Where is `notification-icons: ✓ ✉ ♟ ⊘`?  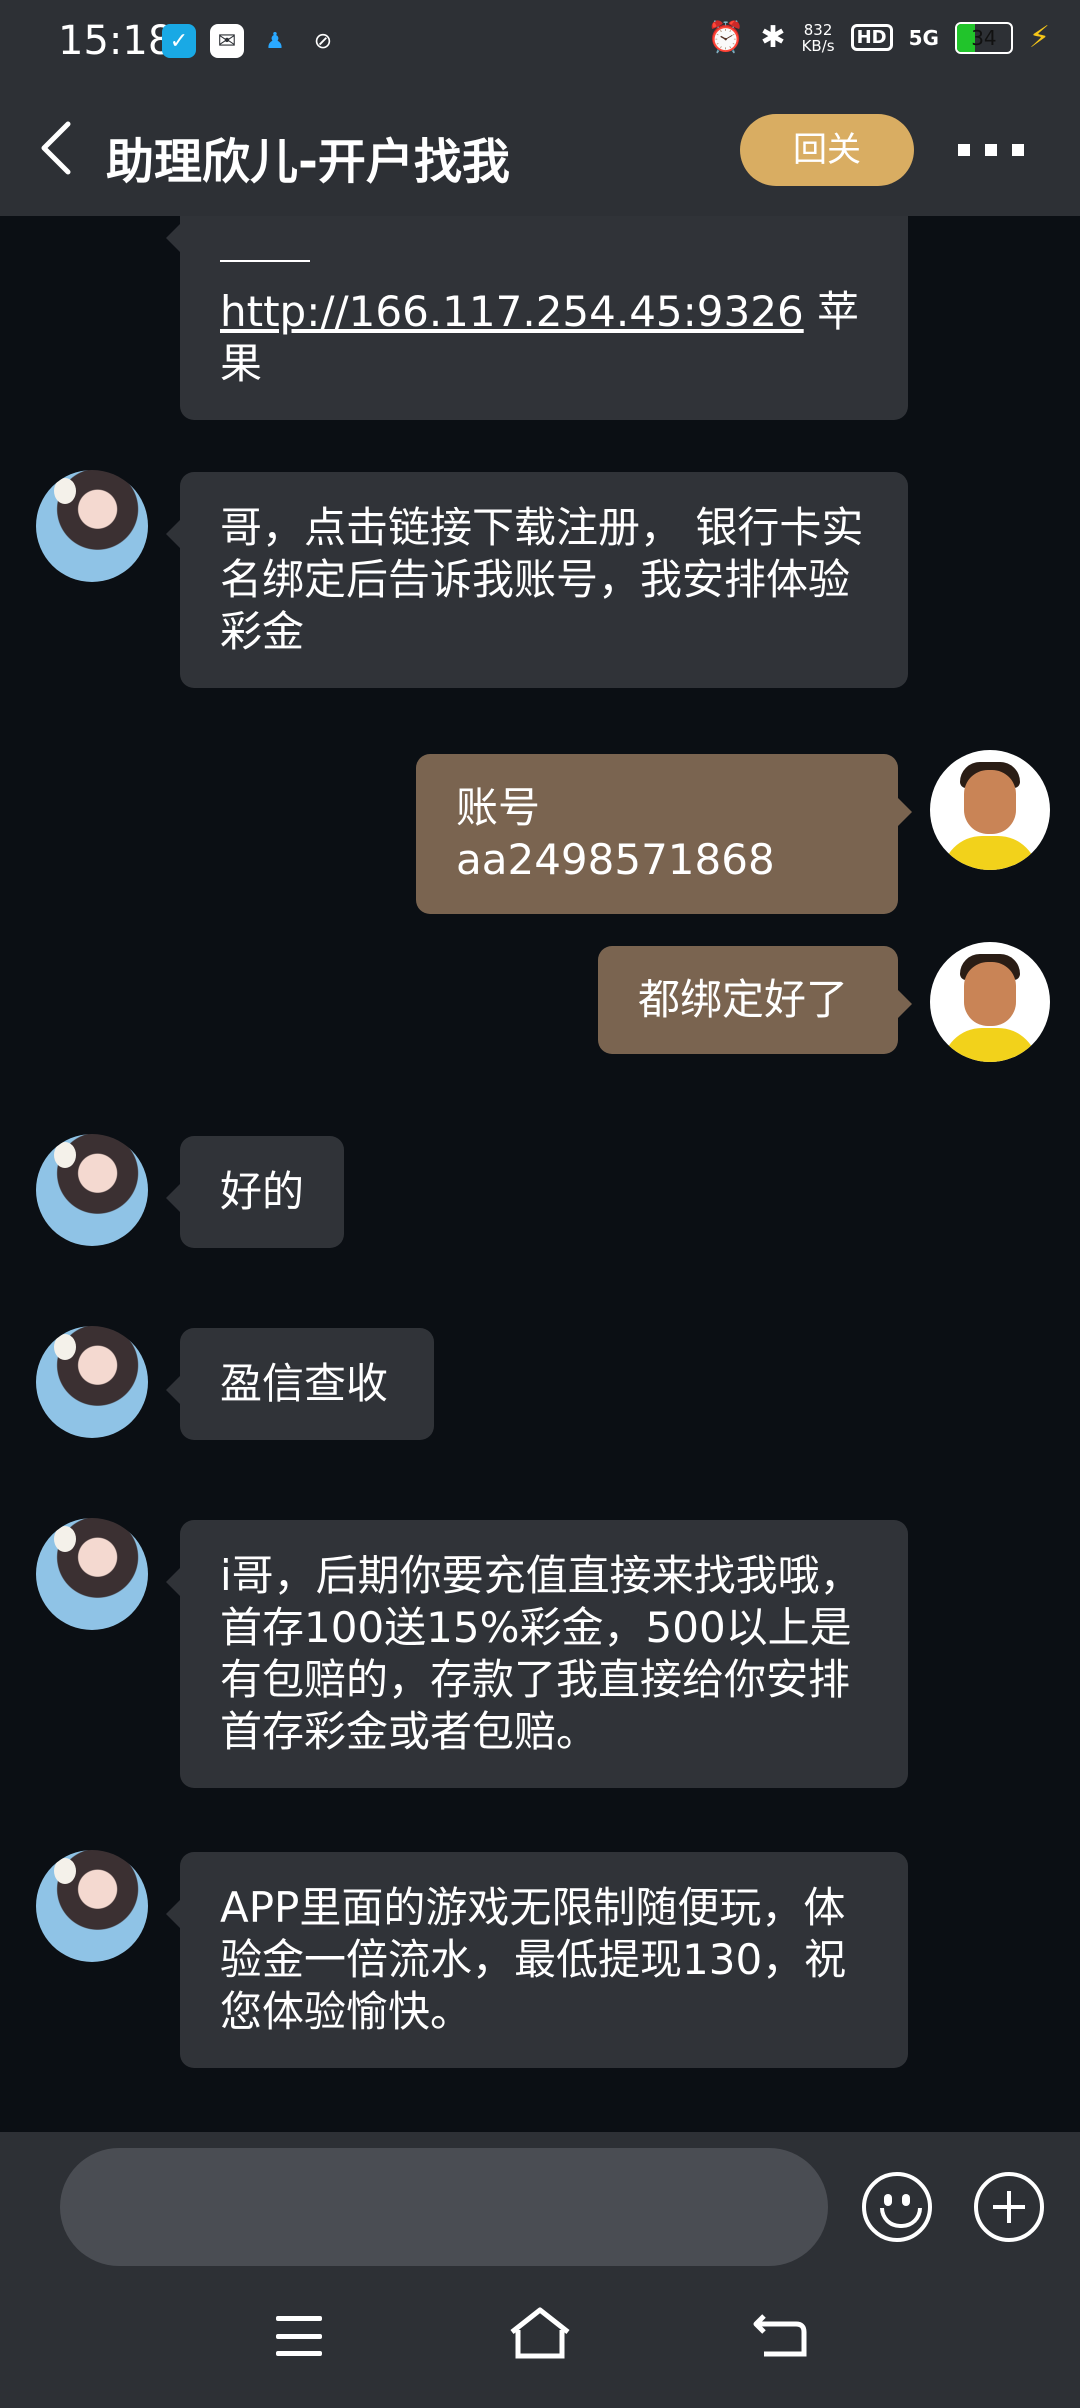 notification-icons: ✓ ✉ ♟ ⊘ is located at coordinates (251, 41).